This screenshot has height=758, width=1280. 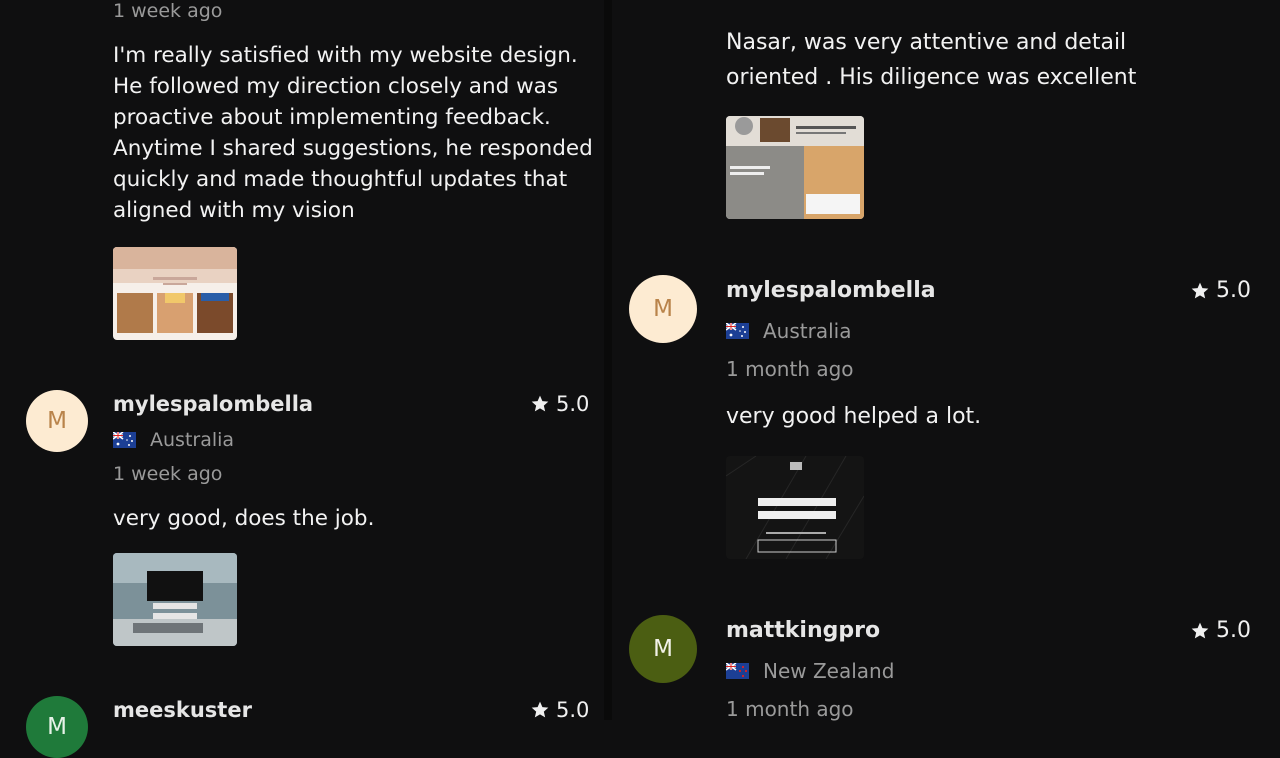 What do you see at coordinates (234, 210) in the screenshot?
I see `review-text-line: aligned with my vision` at bounding box center [234, 210].